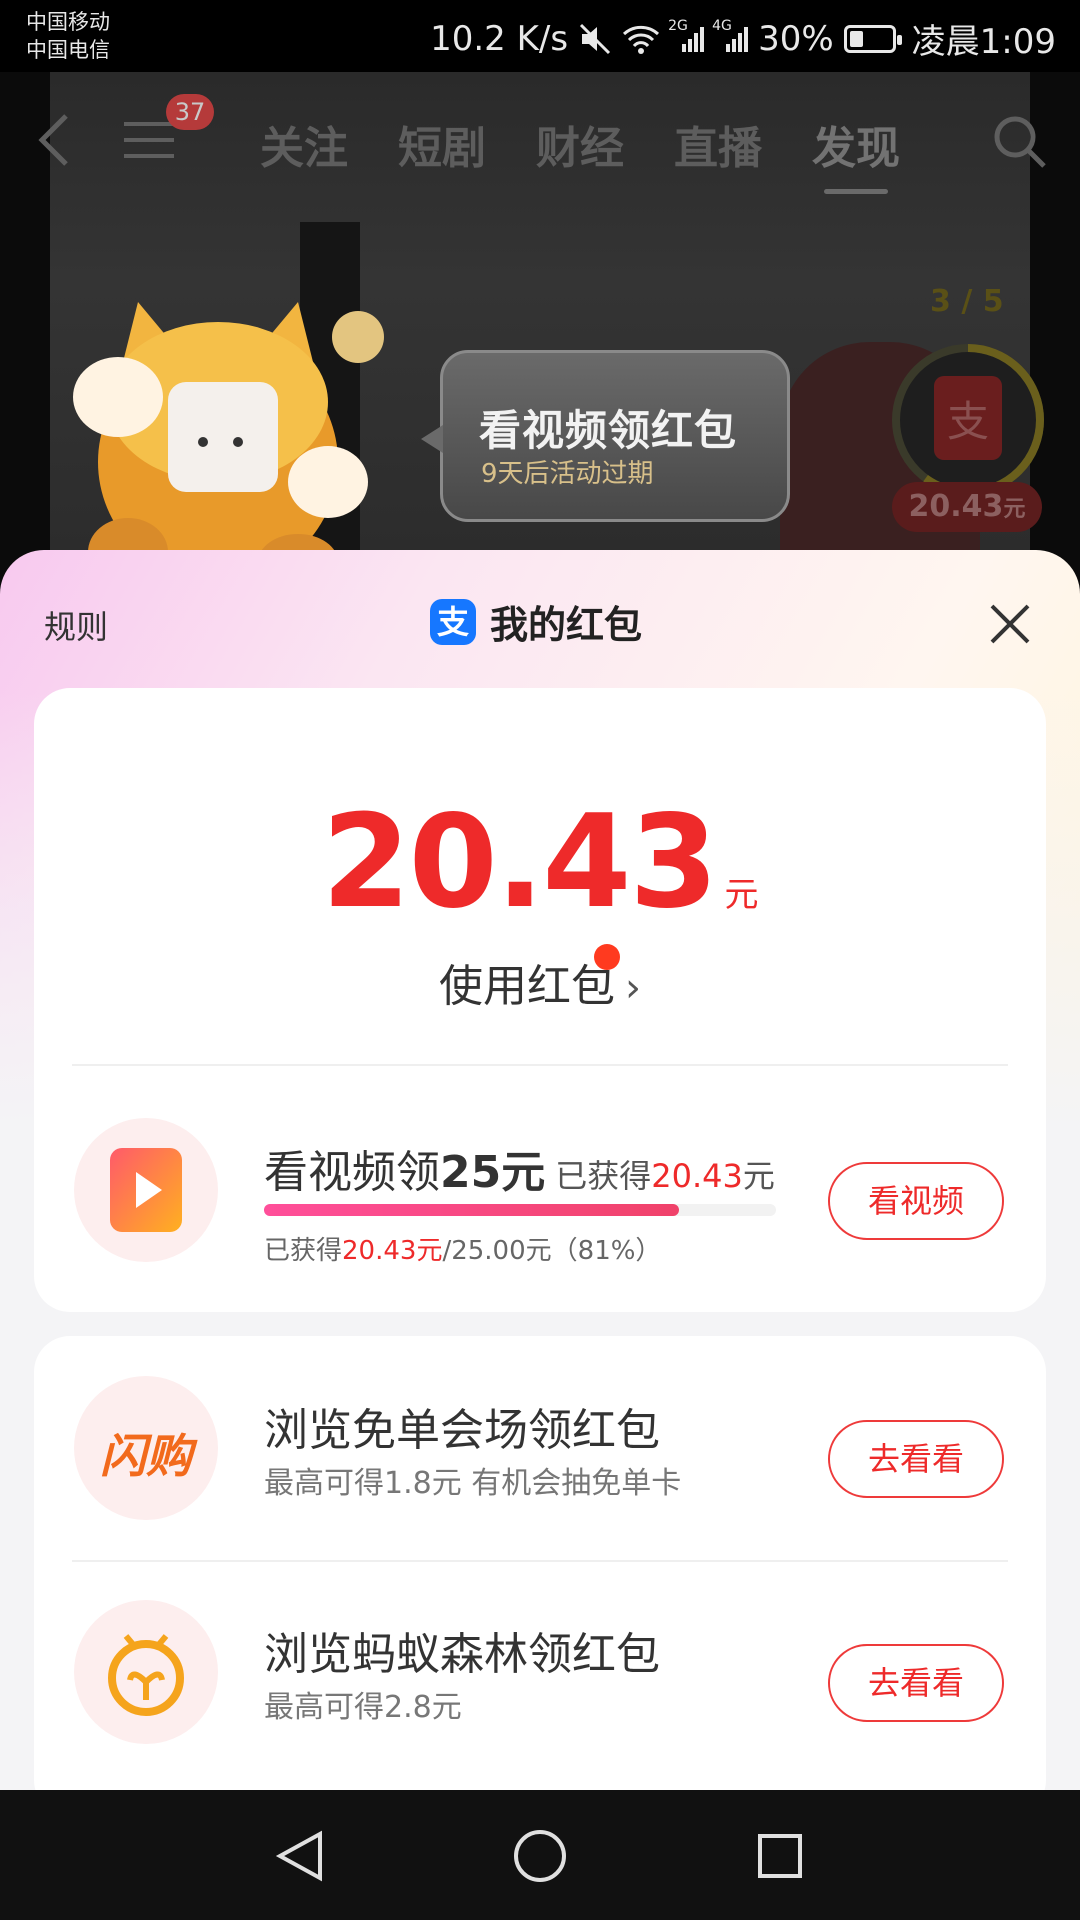 This screenshot has width=1080, height=1920. I want to click on task-subtitle: 最高可得1.8元 有机会抽免单卡, so click(473, 1483).